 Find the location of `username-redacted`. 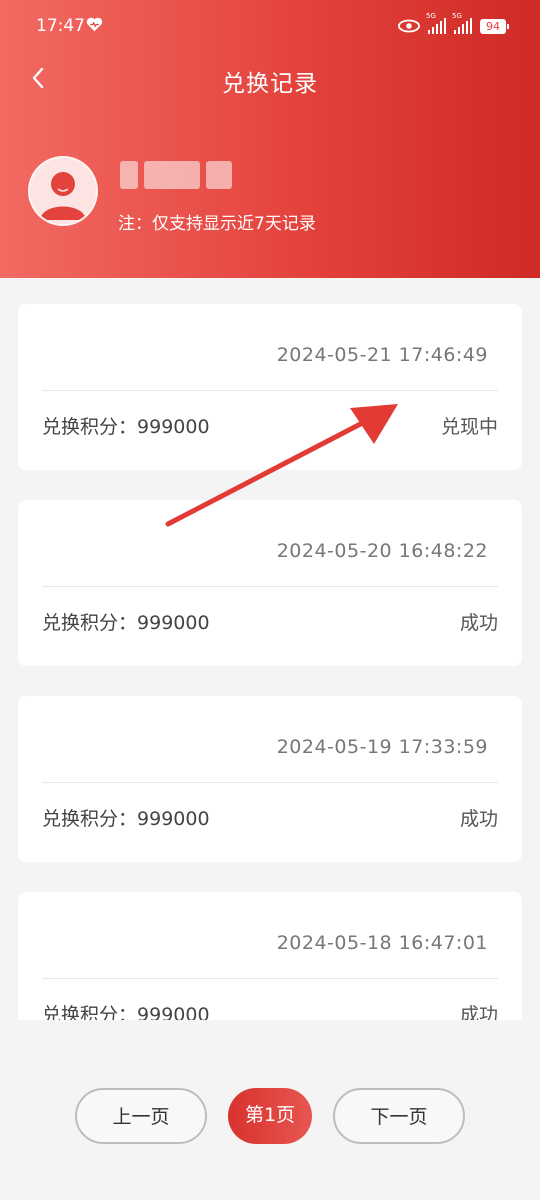

username-redacted is located at coordinates (190, 175).